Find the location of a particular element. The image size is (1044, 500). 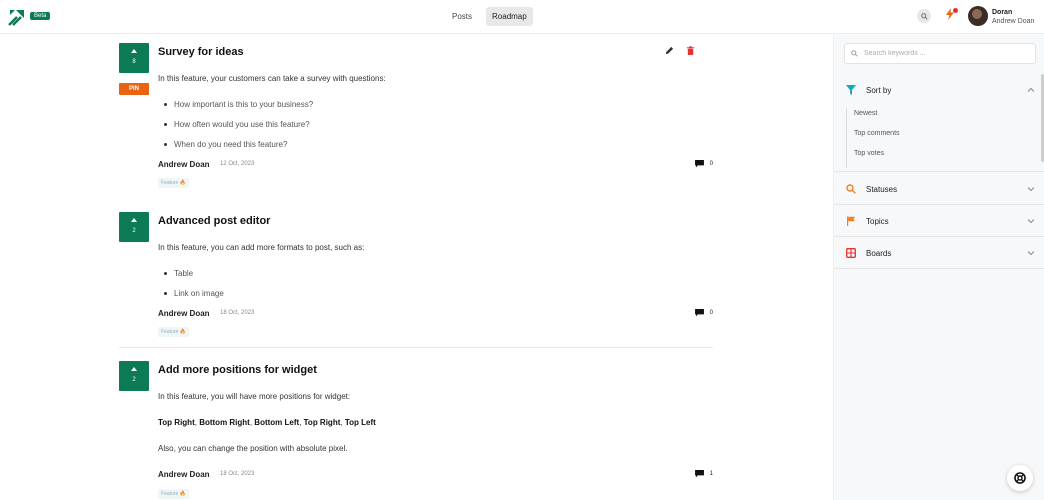

sort-option-newest: Newest is located at coordinates (877, 118).